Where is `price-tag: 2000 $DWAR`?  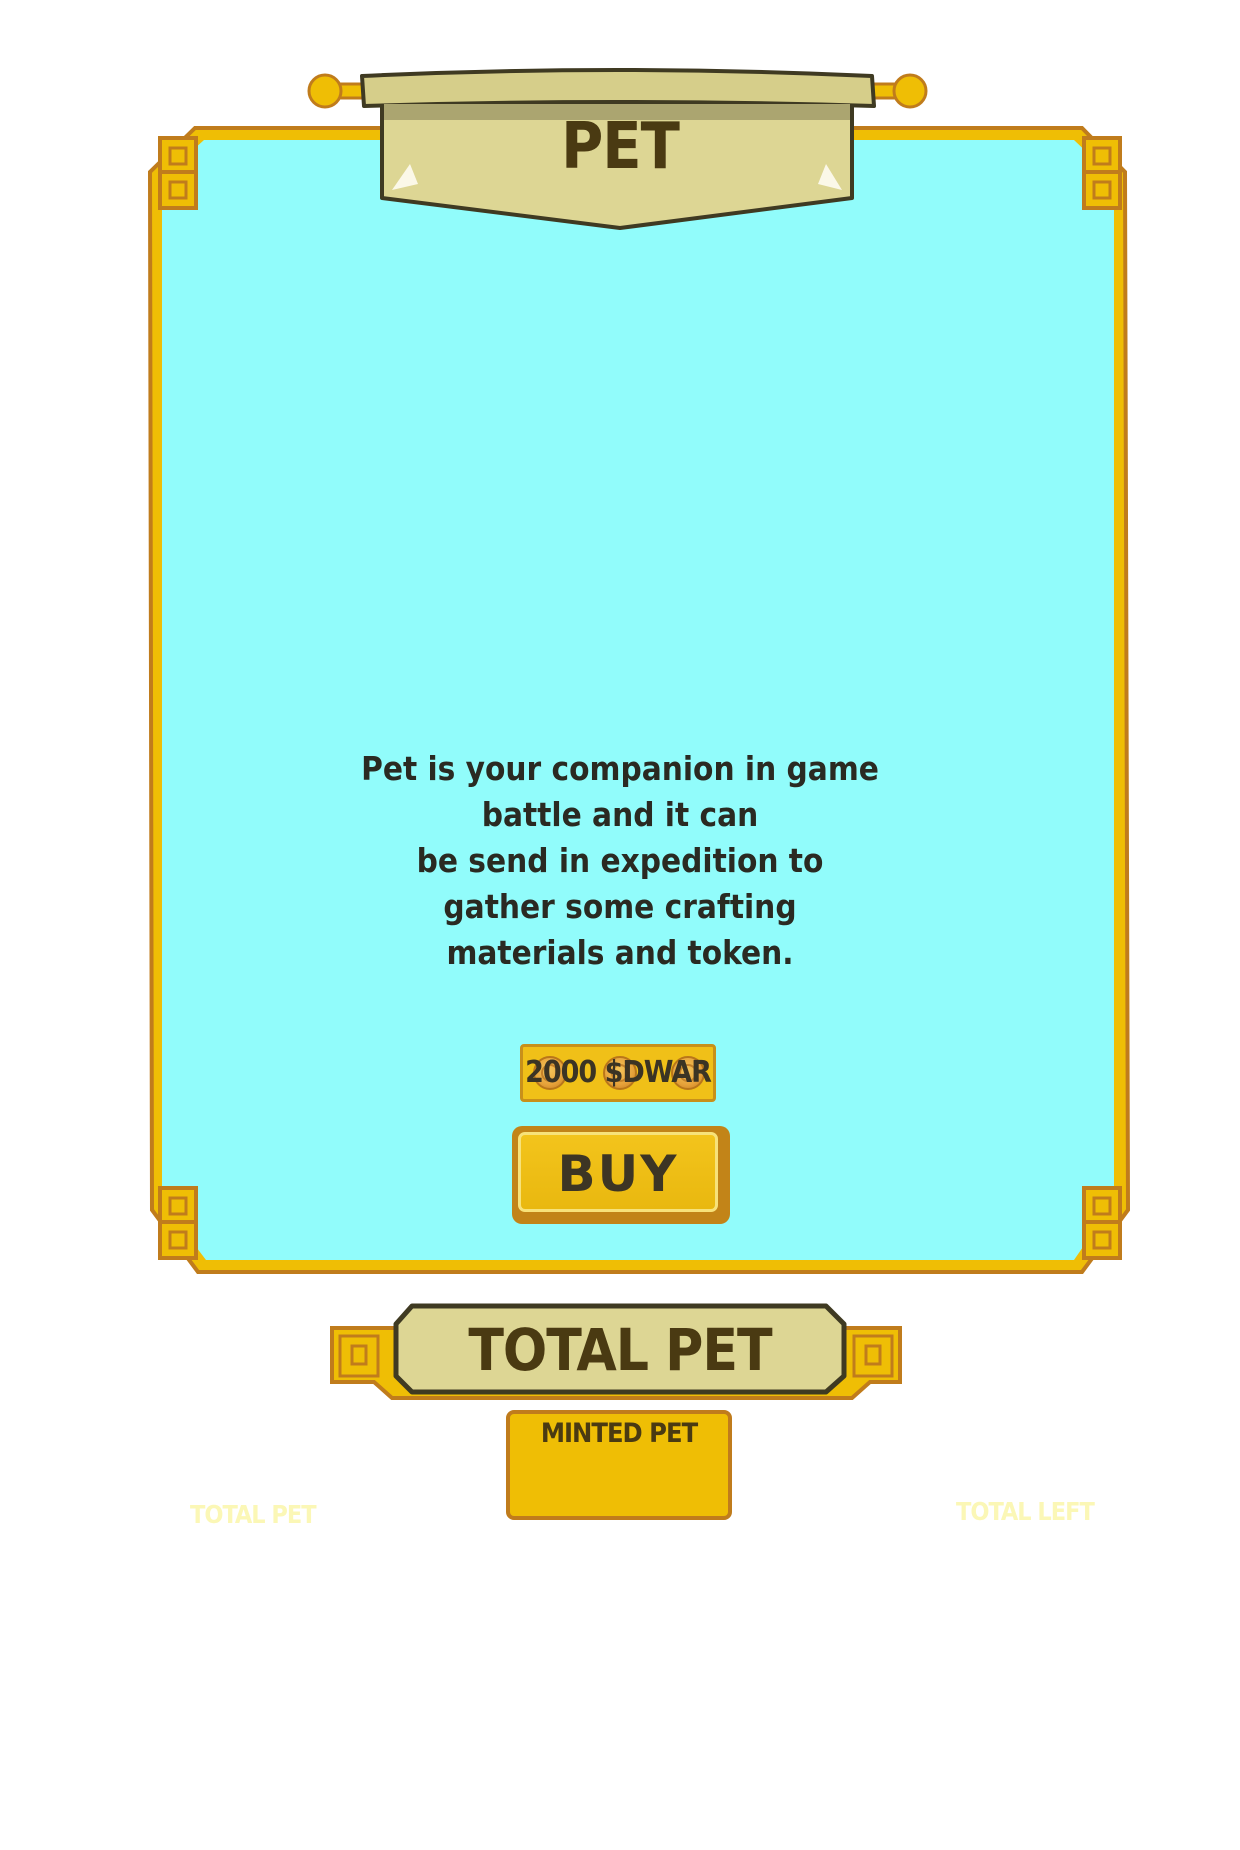 price-tag: 2000 $DWAR is located at coordinates (618, 1073).